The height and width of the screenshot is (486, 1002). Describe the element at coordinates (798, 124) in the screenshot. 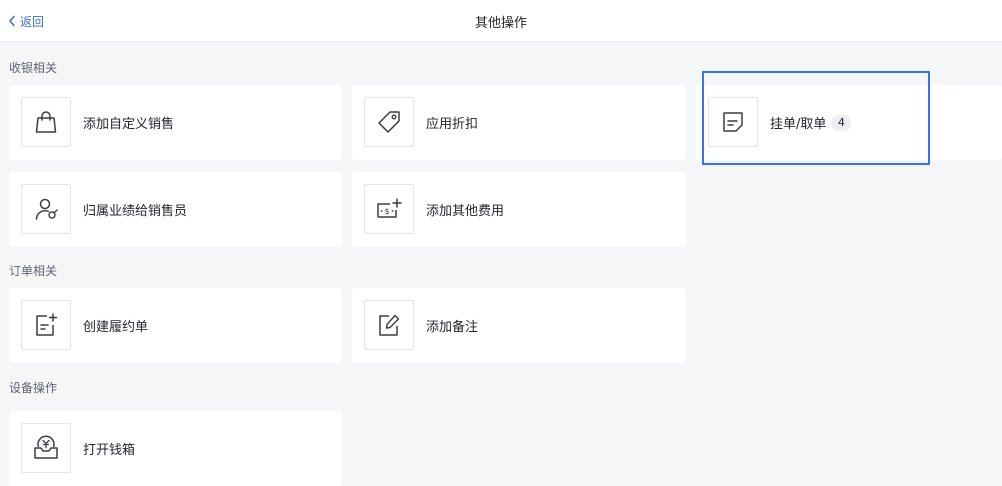

I see `card-label-text: 挂单/取单` at that location.